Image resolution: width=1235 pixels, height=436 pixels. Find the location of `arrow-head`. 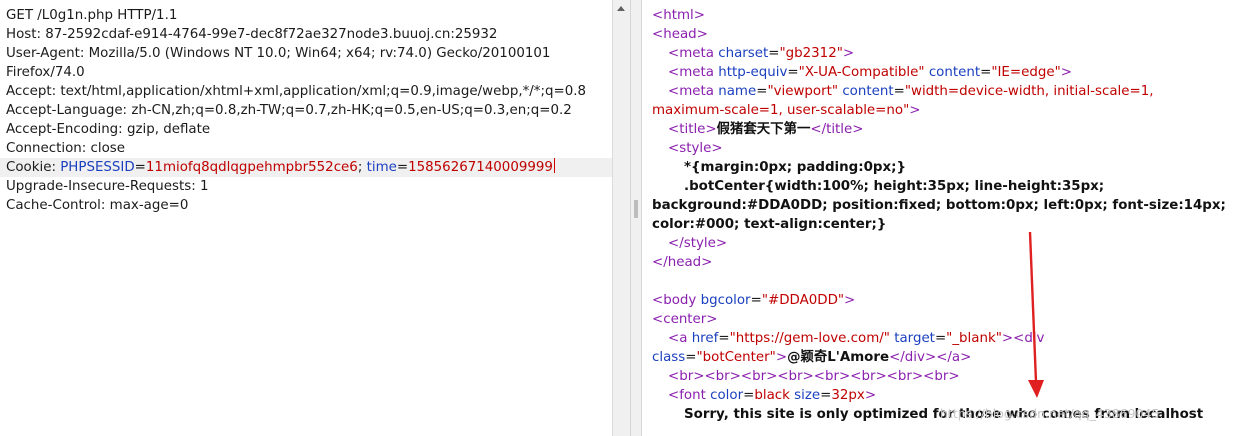

arrow-head is located at coordinates (1036, 389).